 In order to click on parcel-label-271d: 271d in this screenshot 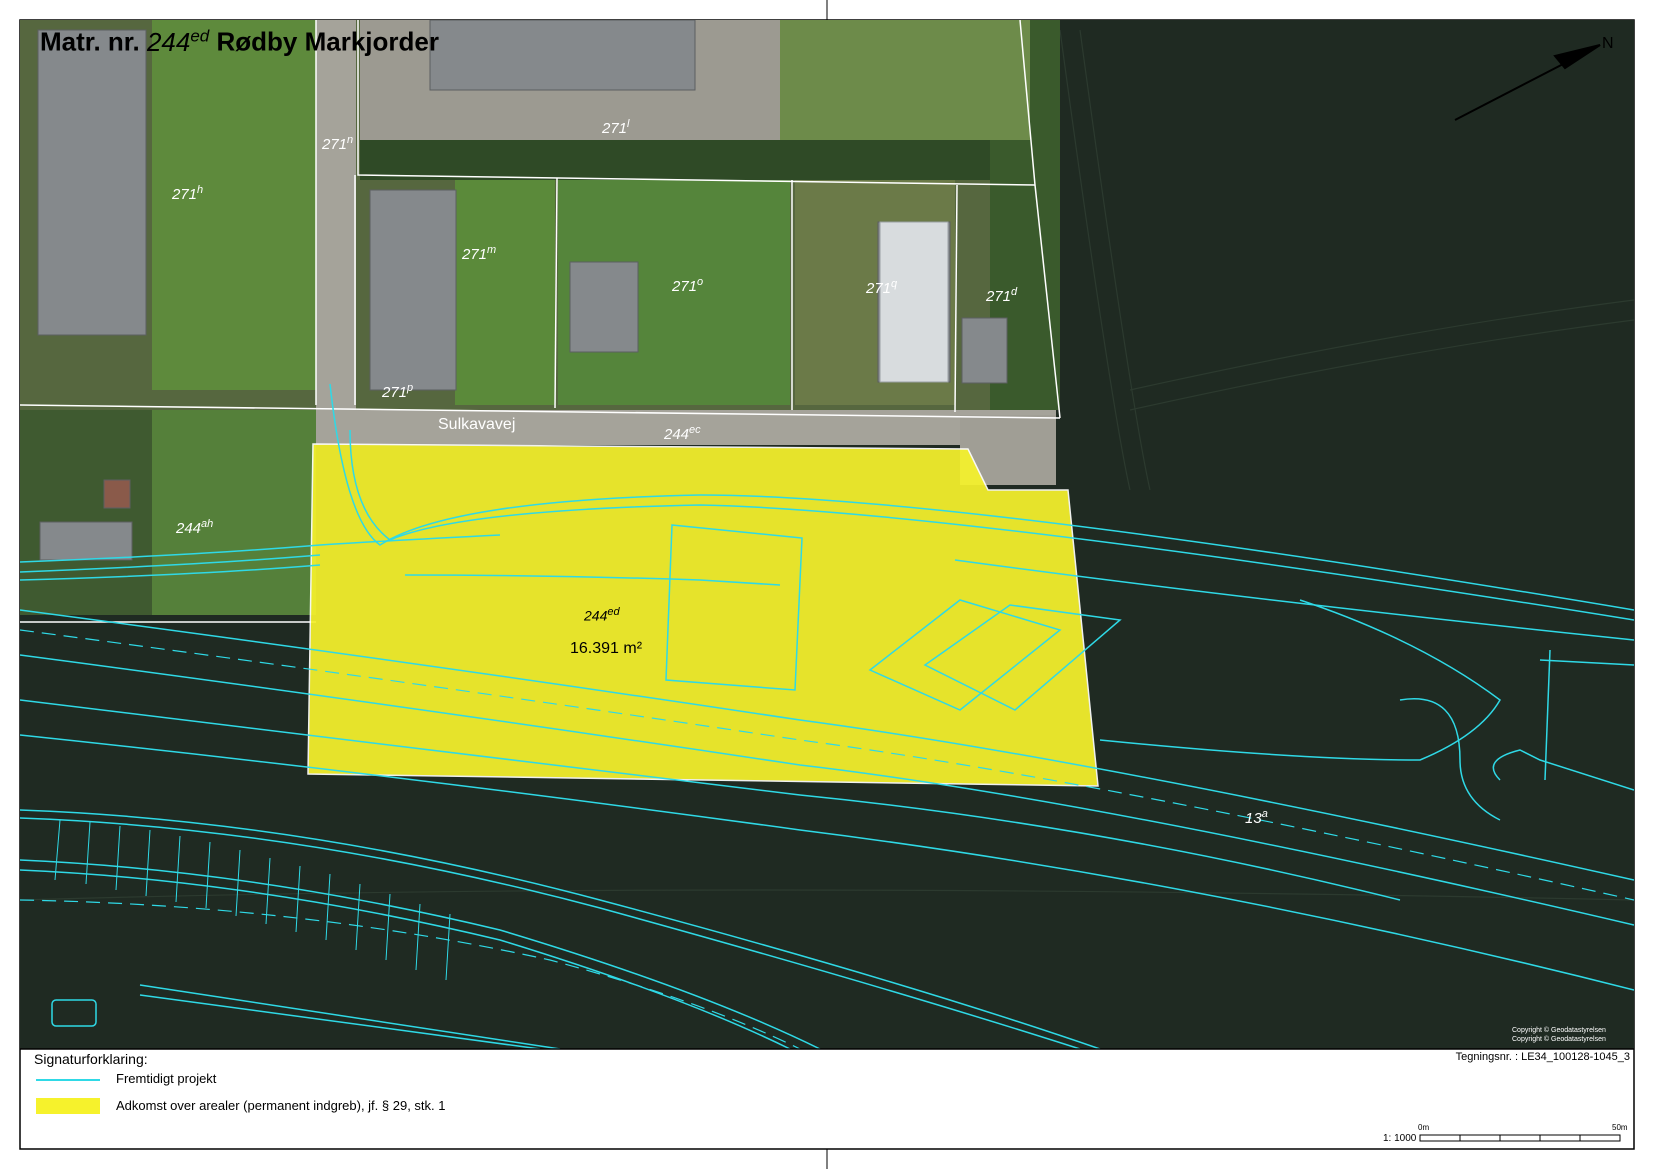, I will do `click(1002, 295)`.